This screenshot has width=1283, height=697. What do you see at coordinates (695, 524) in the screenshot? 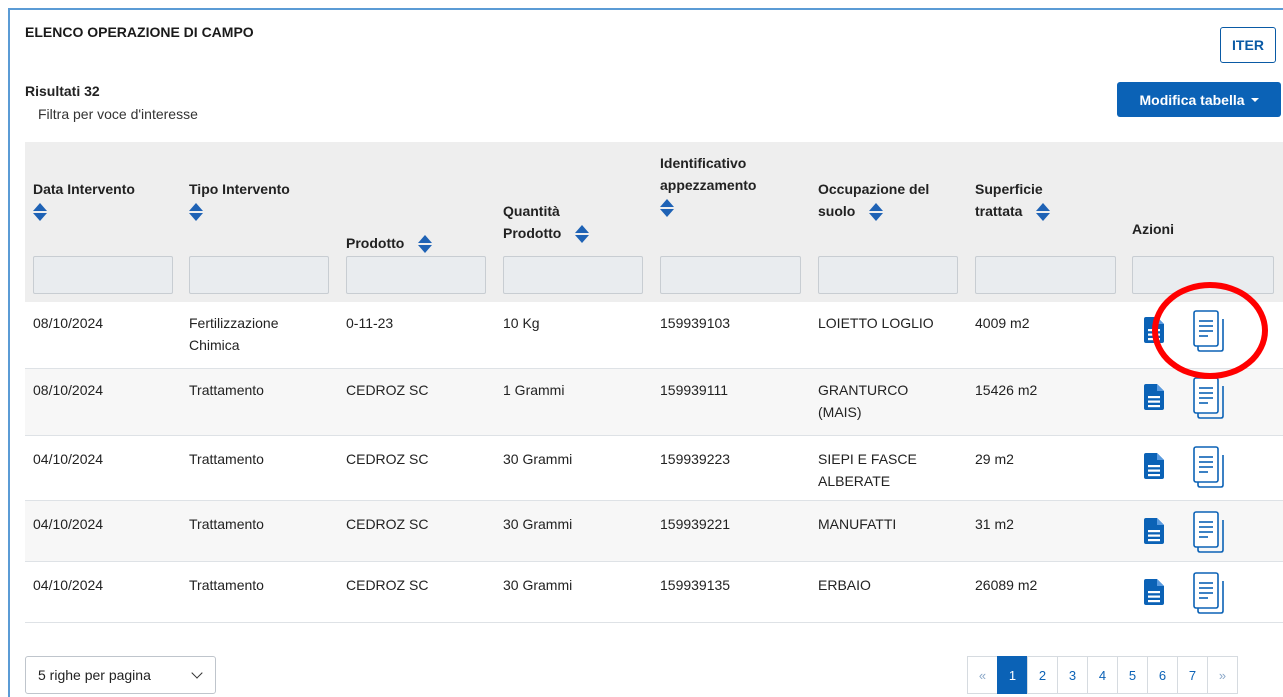
I see `cell-identificativo: 159939221` at bounding box center [695, 524].